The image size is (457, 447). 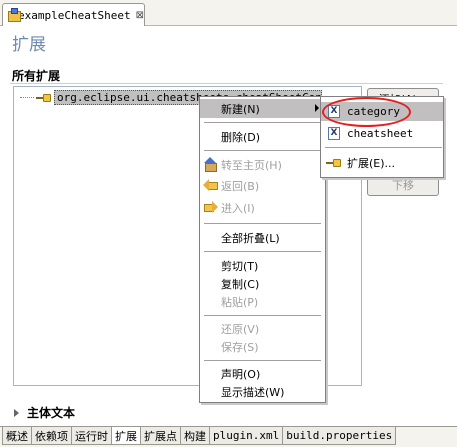 What do you see at coordinates (317, 108) in the screenshot?
I see `submenu-arrow-icon` at bounding box center [317, 108].